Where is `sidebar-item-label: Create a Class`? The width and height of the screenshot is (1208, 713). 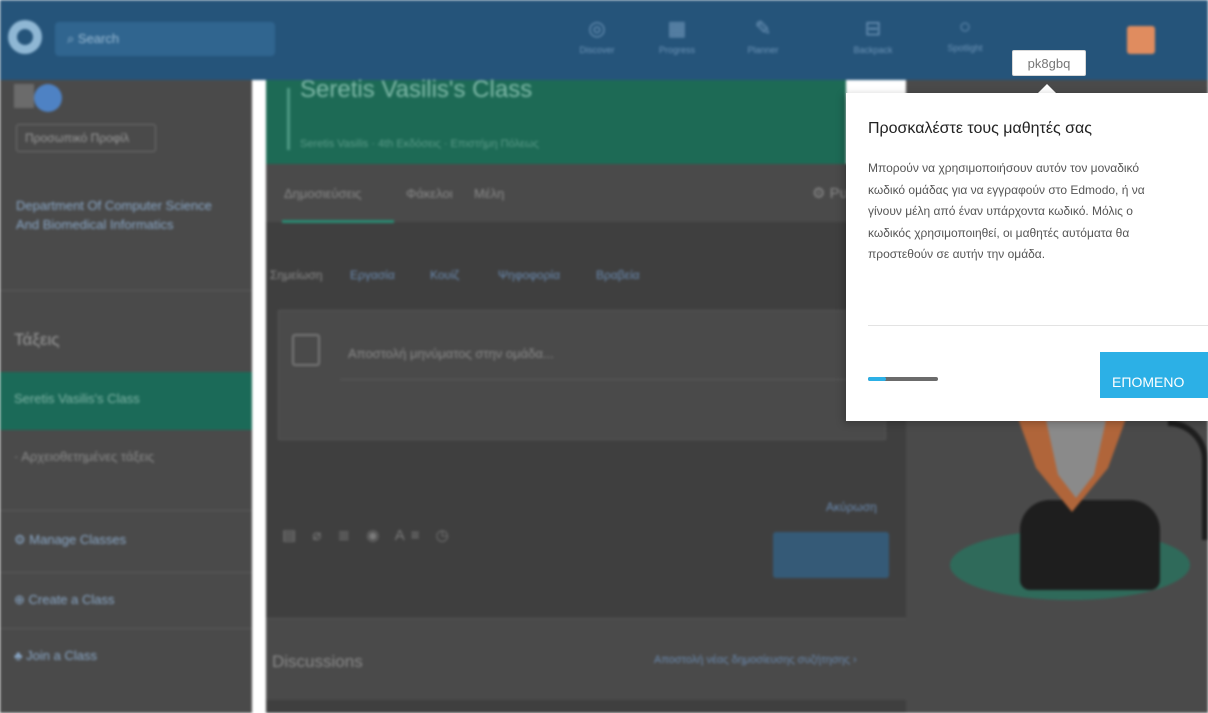 sidebar-item-label: Create a Class is located at coordinates (71, 599).